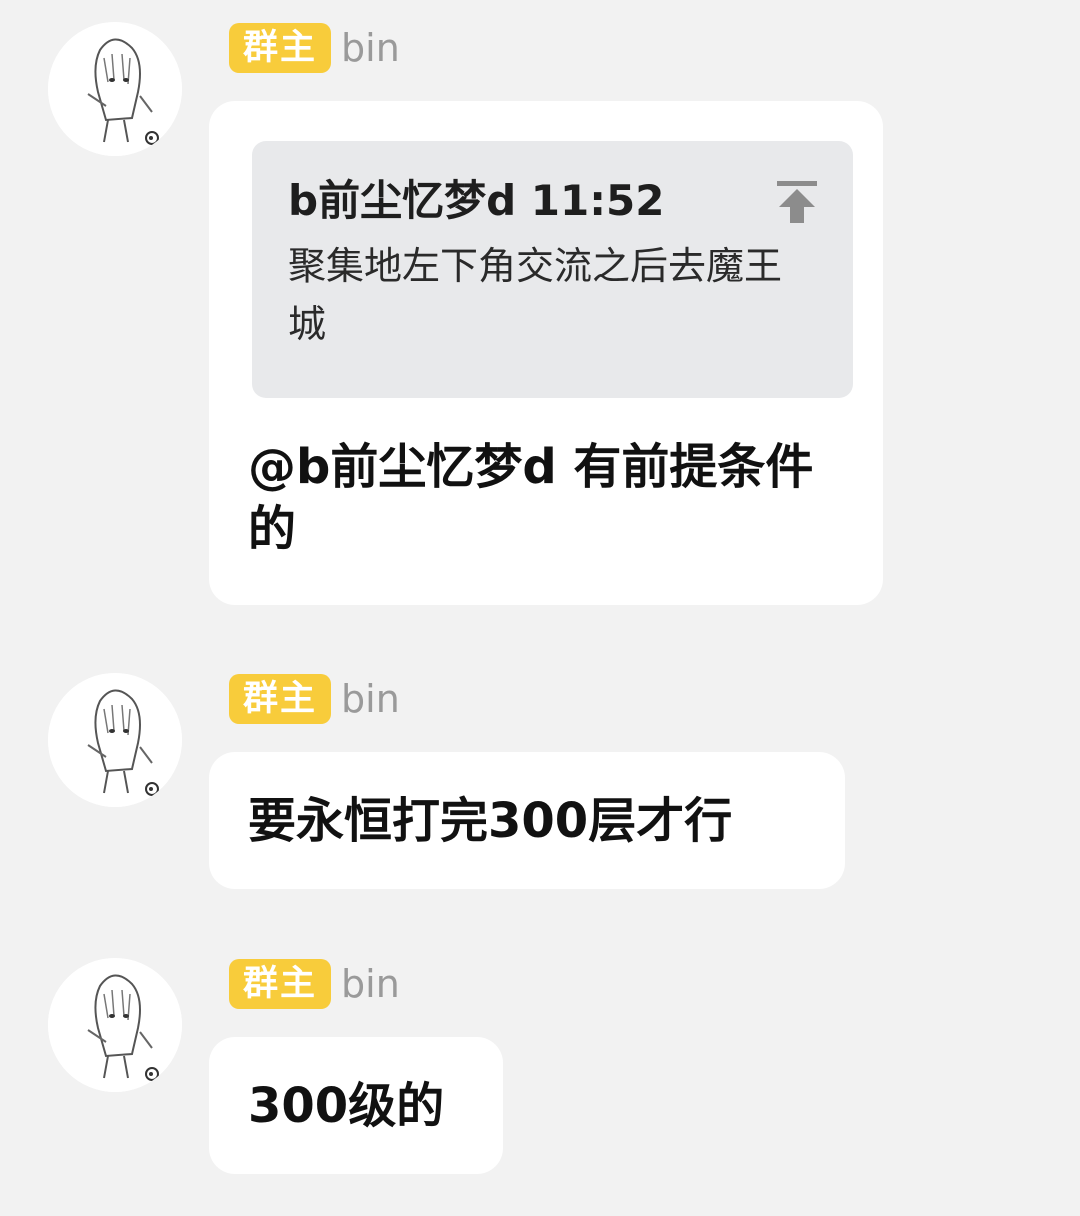  I want to click on quote-header: b前尘忆梦d 11:52, so click(552, 201).